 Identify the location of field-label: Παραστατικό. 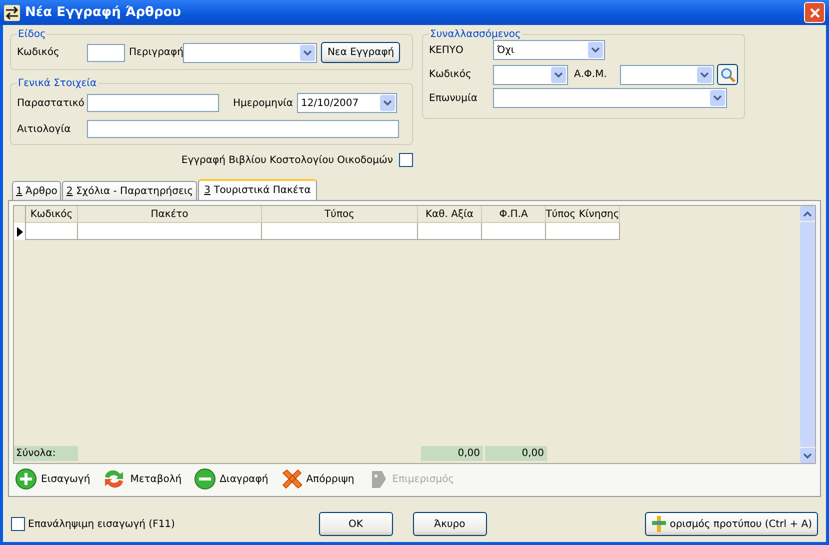
(51, 103).